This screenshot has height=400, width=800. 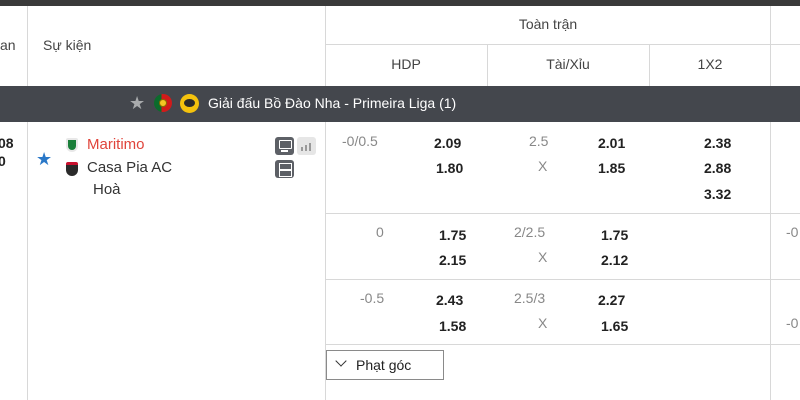 What do you see at coordinates (530, 232) in the screenshot?
I see `ou-line: 2/2.5` at bounding box center [530, 232].